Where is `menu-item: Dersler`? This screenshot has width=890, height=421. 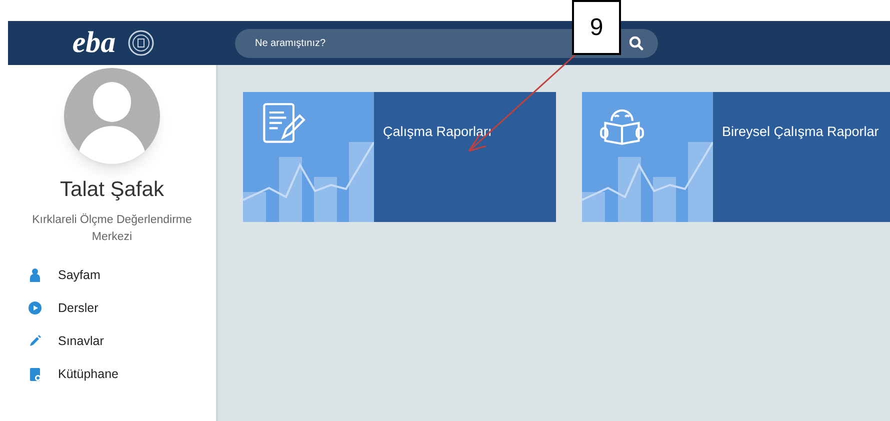 menu-item: Dersler is located at coordinates (78, 308).